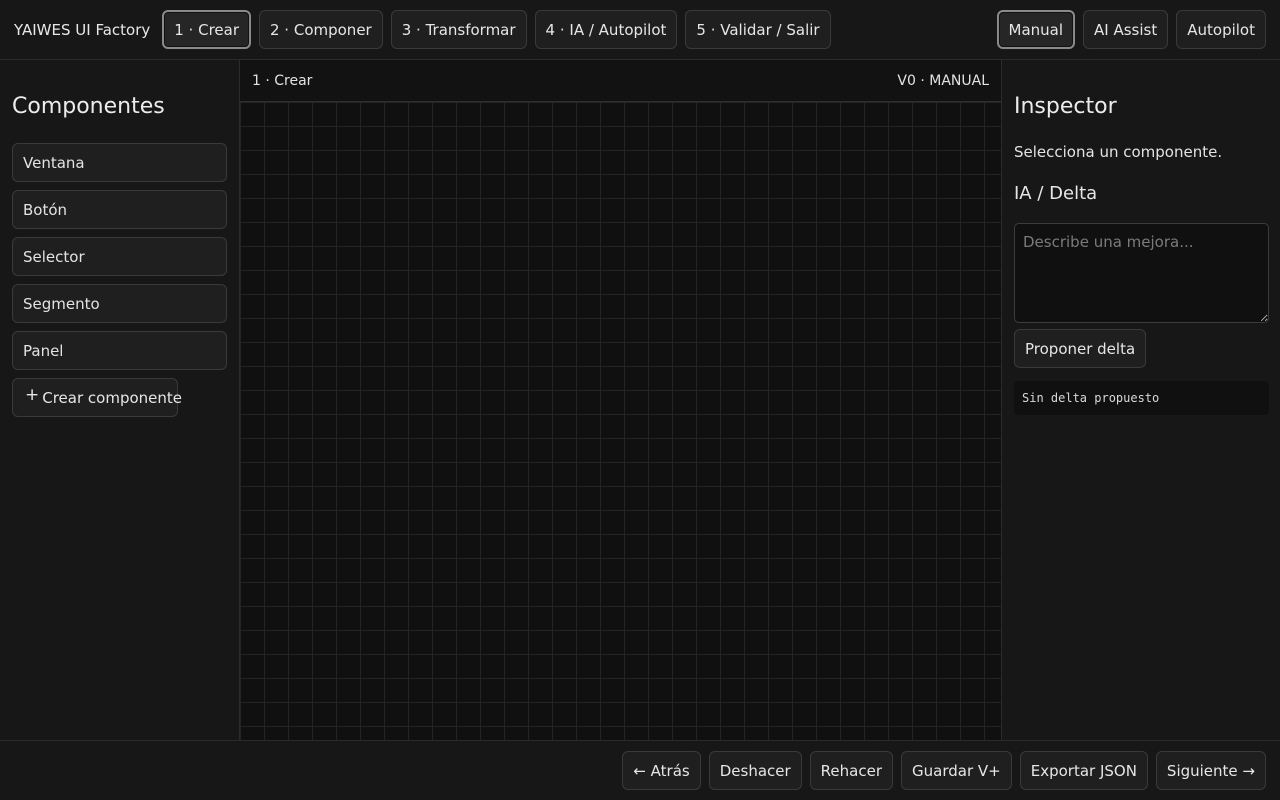 This screenshot has height=800, width=1280. Describe the element at coordinates (206, 29) in the screenshot. I see `tab-step-1-crear: 1 · Crear` at that location.